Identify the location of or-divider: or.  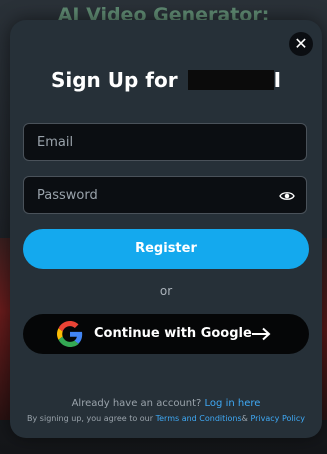
(166, 291).